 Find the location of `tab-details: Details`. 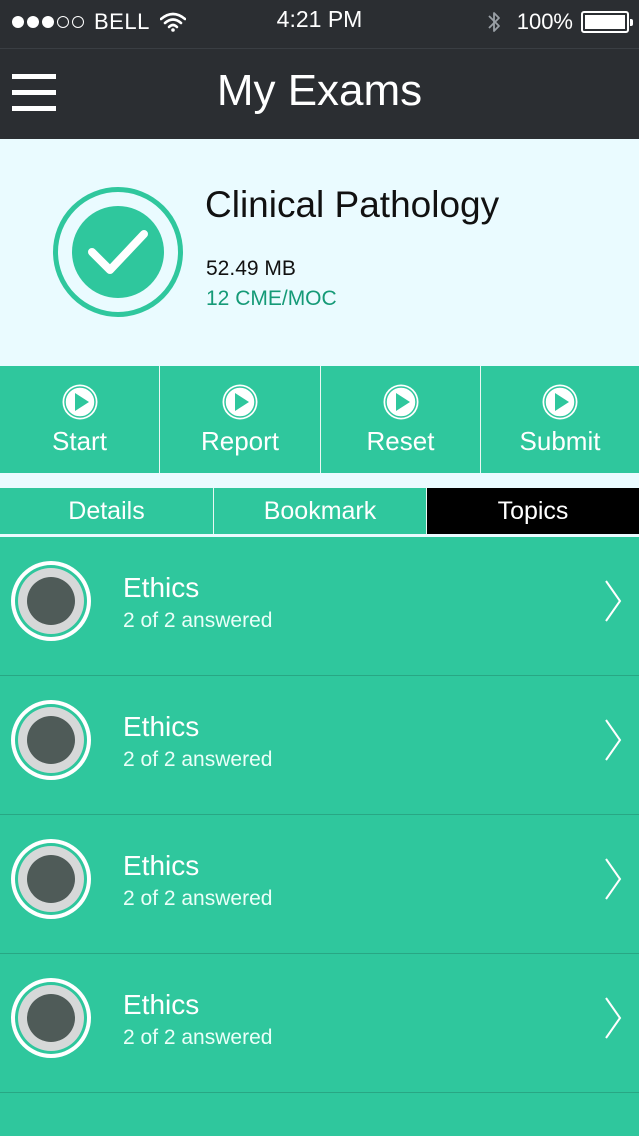

tab-details: Details is located at coordinates (107, 511).